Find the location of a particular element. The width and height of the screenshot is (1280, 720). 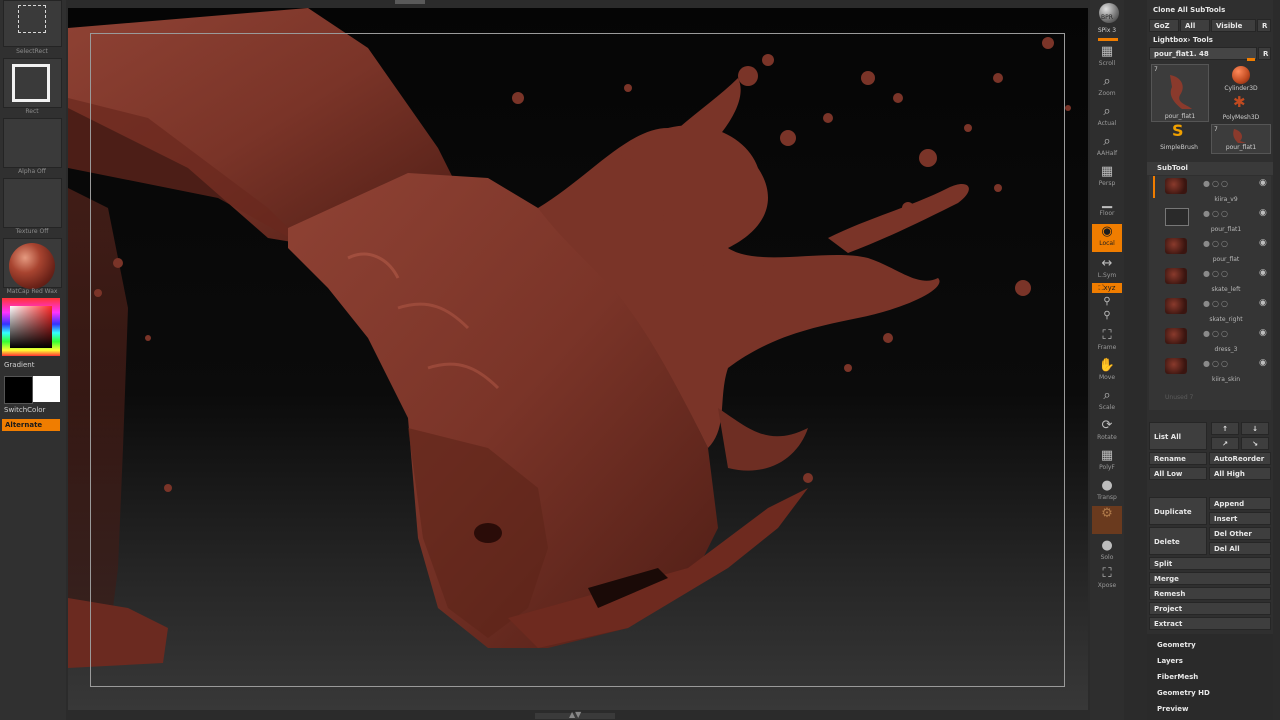

move-up-button: ↑ is located at coordinates (1225, 428).